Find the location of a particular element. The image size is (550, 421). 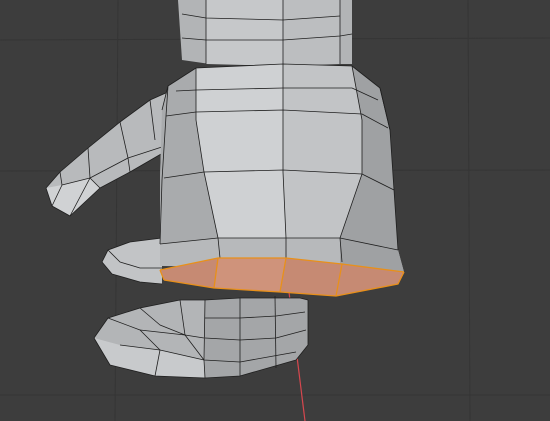

foot-mesh is located at coordinates (201, 337).